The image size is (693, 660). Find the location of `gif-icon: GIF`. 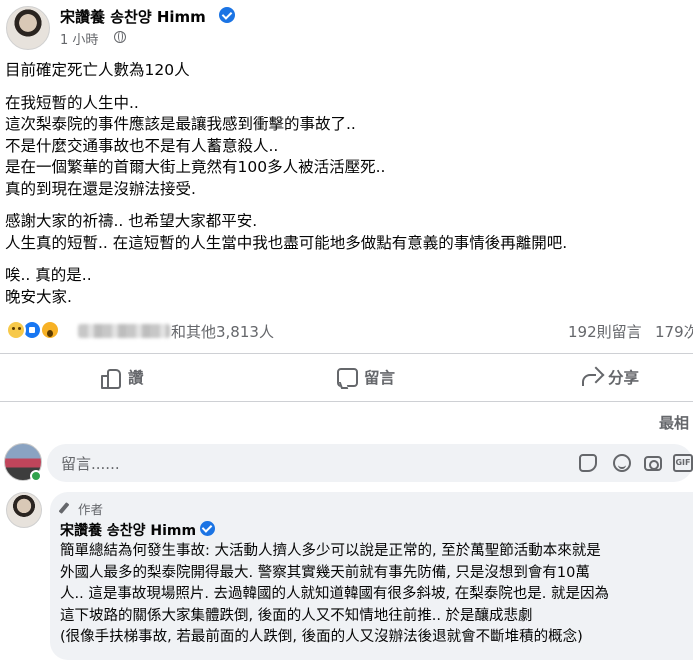

gif-icon: GIF is located at coordinates (683, 463).